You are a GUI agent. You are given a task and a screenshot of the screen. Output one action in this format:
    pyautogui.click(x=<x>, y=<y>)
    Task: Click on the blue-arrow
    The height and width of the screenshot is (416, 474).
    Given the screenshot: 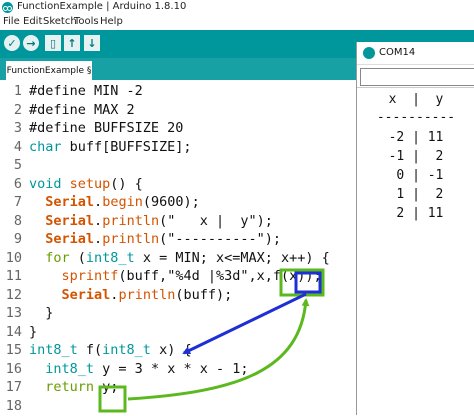 What is the action you would take?
    pyautogui.click(x=244, y=323)
    